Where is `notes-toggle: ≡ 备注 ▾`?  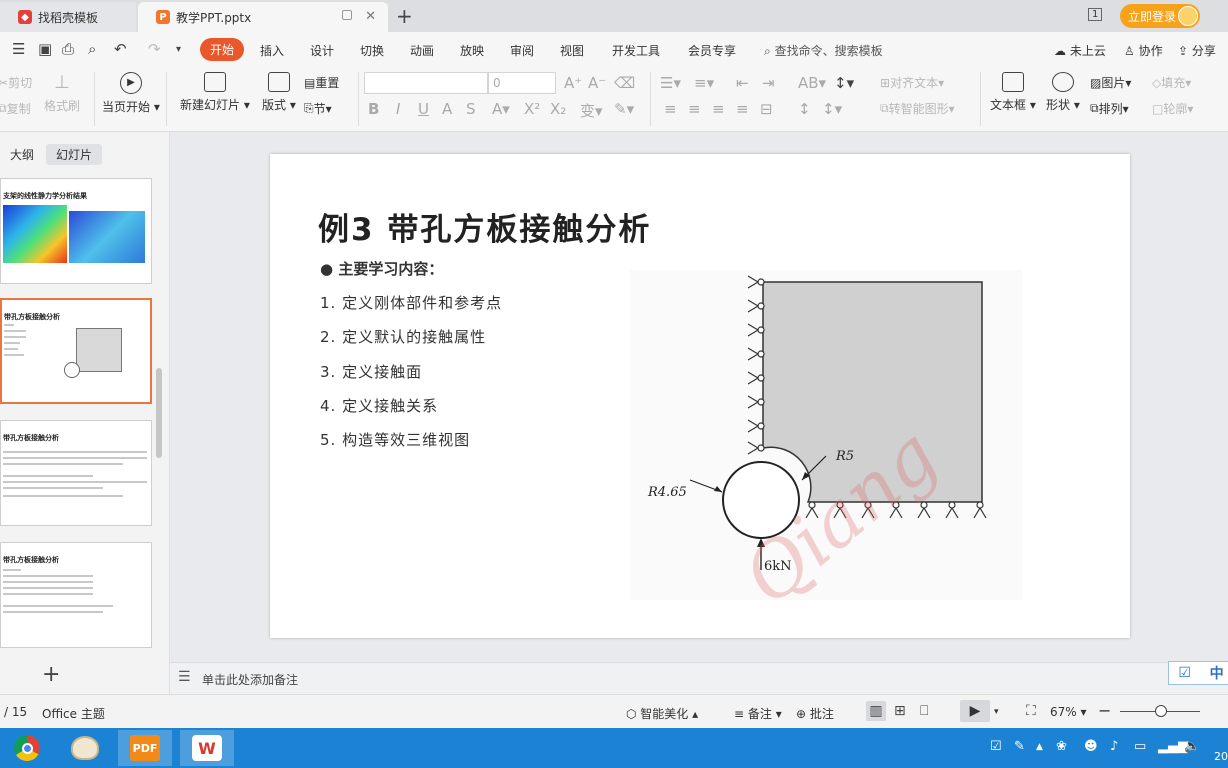
notes-toggle: ≡ 备注 ▾ is located at coordinates (758, 713).